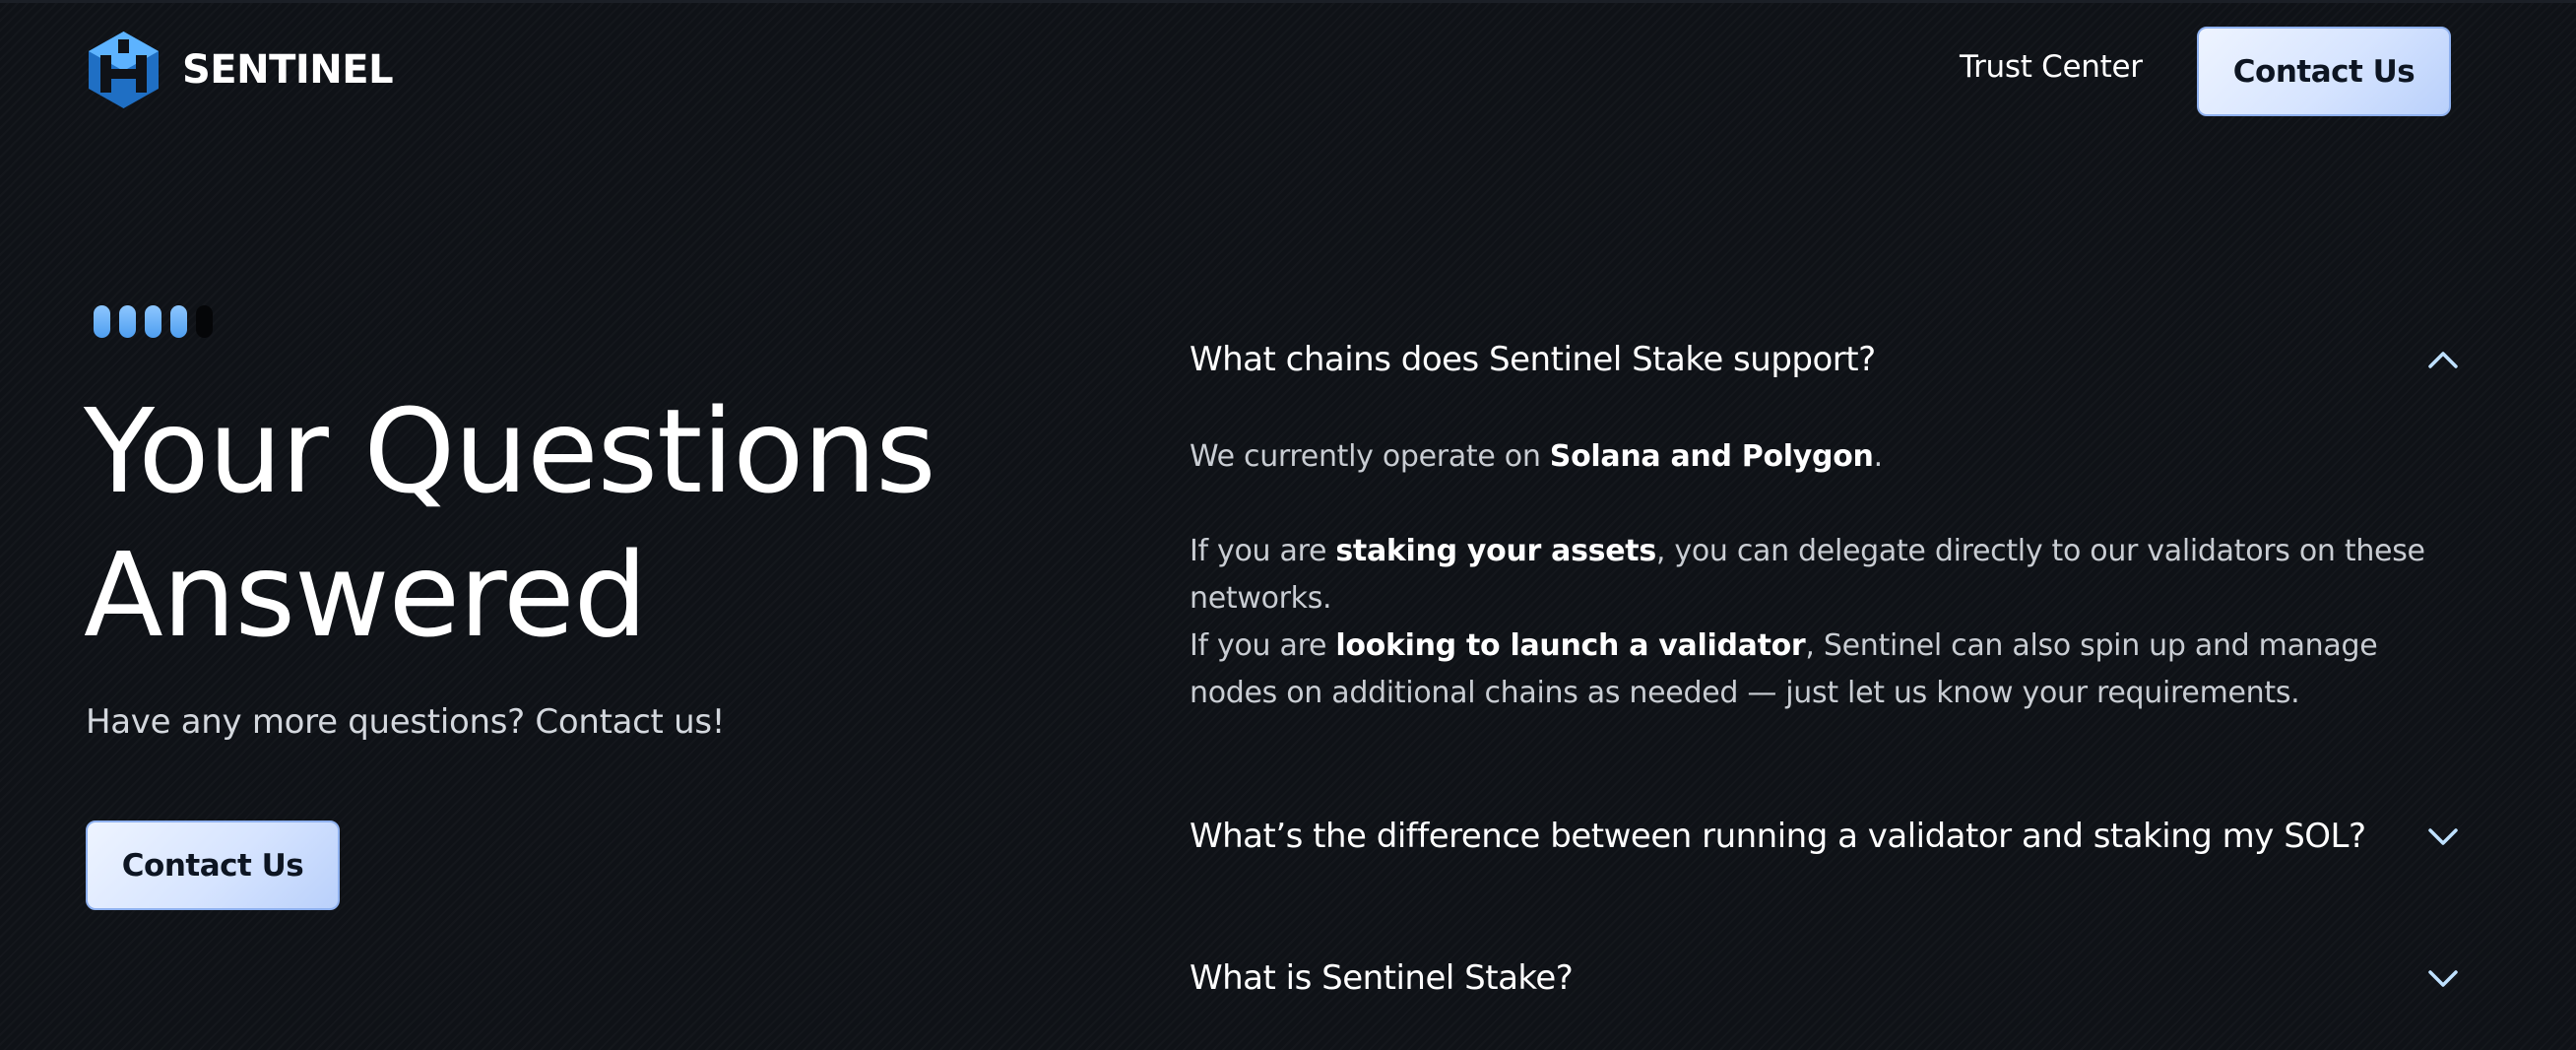 The width and height of the screenshot is (2576, 1050). What do you see at coordinates (366, 595) in the screenshot?
I see `title-line-2: Answered` at bounding box center [366, 595].